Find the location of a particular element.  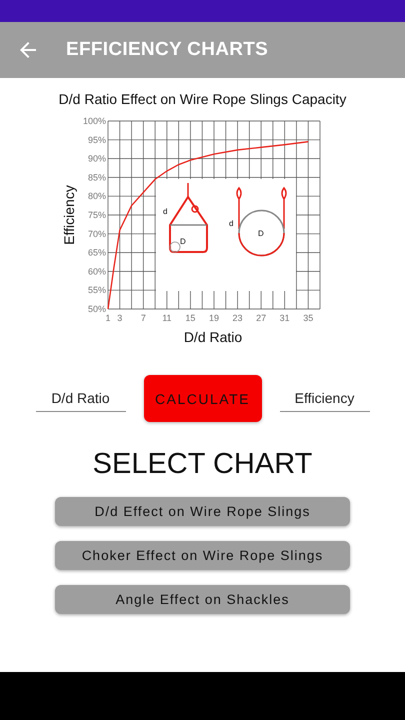

chart-button: Choker Effect on Wire Rope Slings is located at coordinates (202, 555).